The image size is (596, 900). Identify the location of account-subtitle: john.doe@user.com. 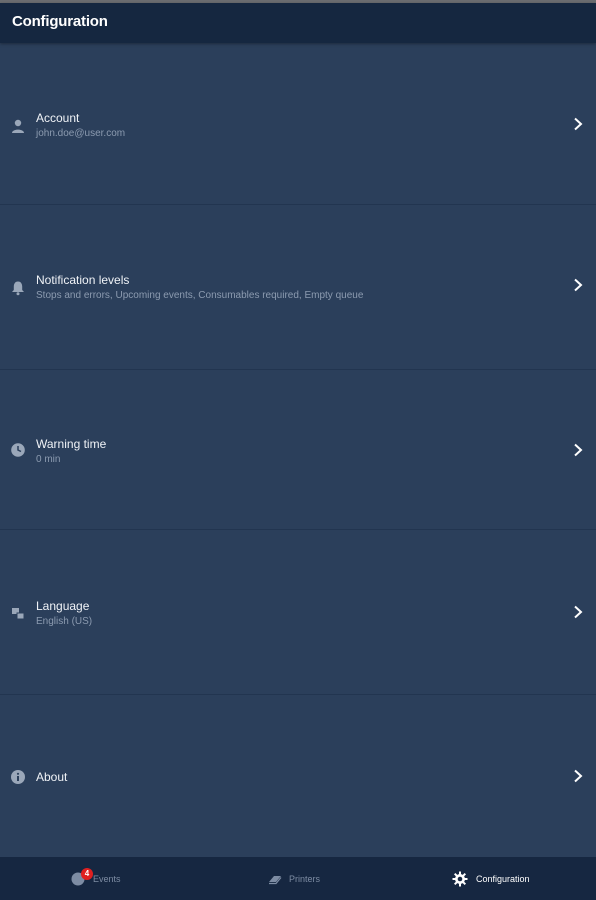
(81, 133).